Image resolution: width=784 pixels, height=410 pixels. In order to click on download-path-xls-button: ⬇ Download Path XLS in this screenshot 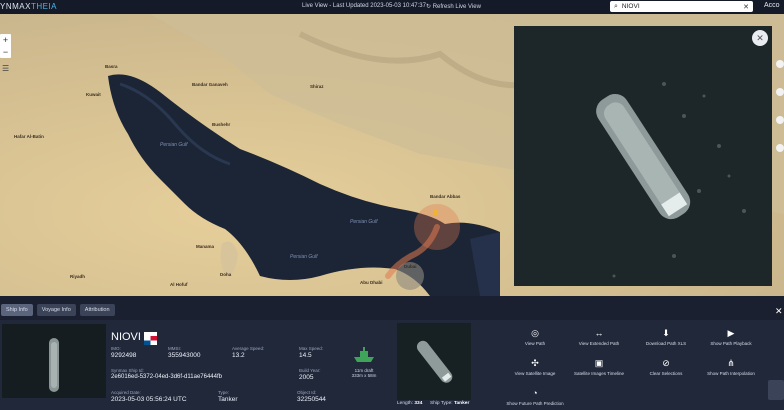, I will do `click(666, 336)`.